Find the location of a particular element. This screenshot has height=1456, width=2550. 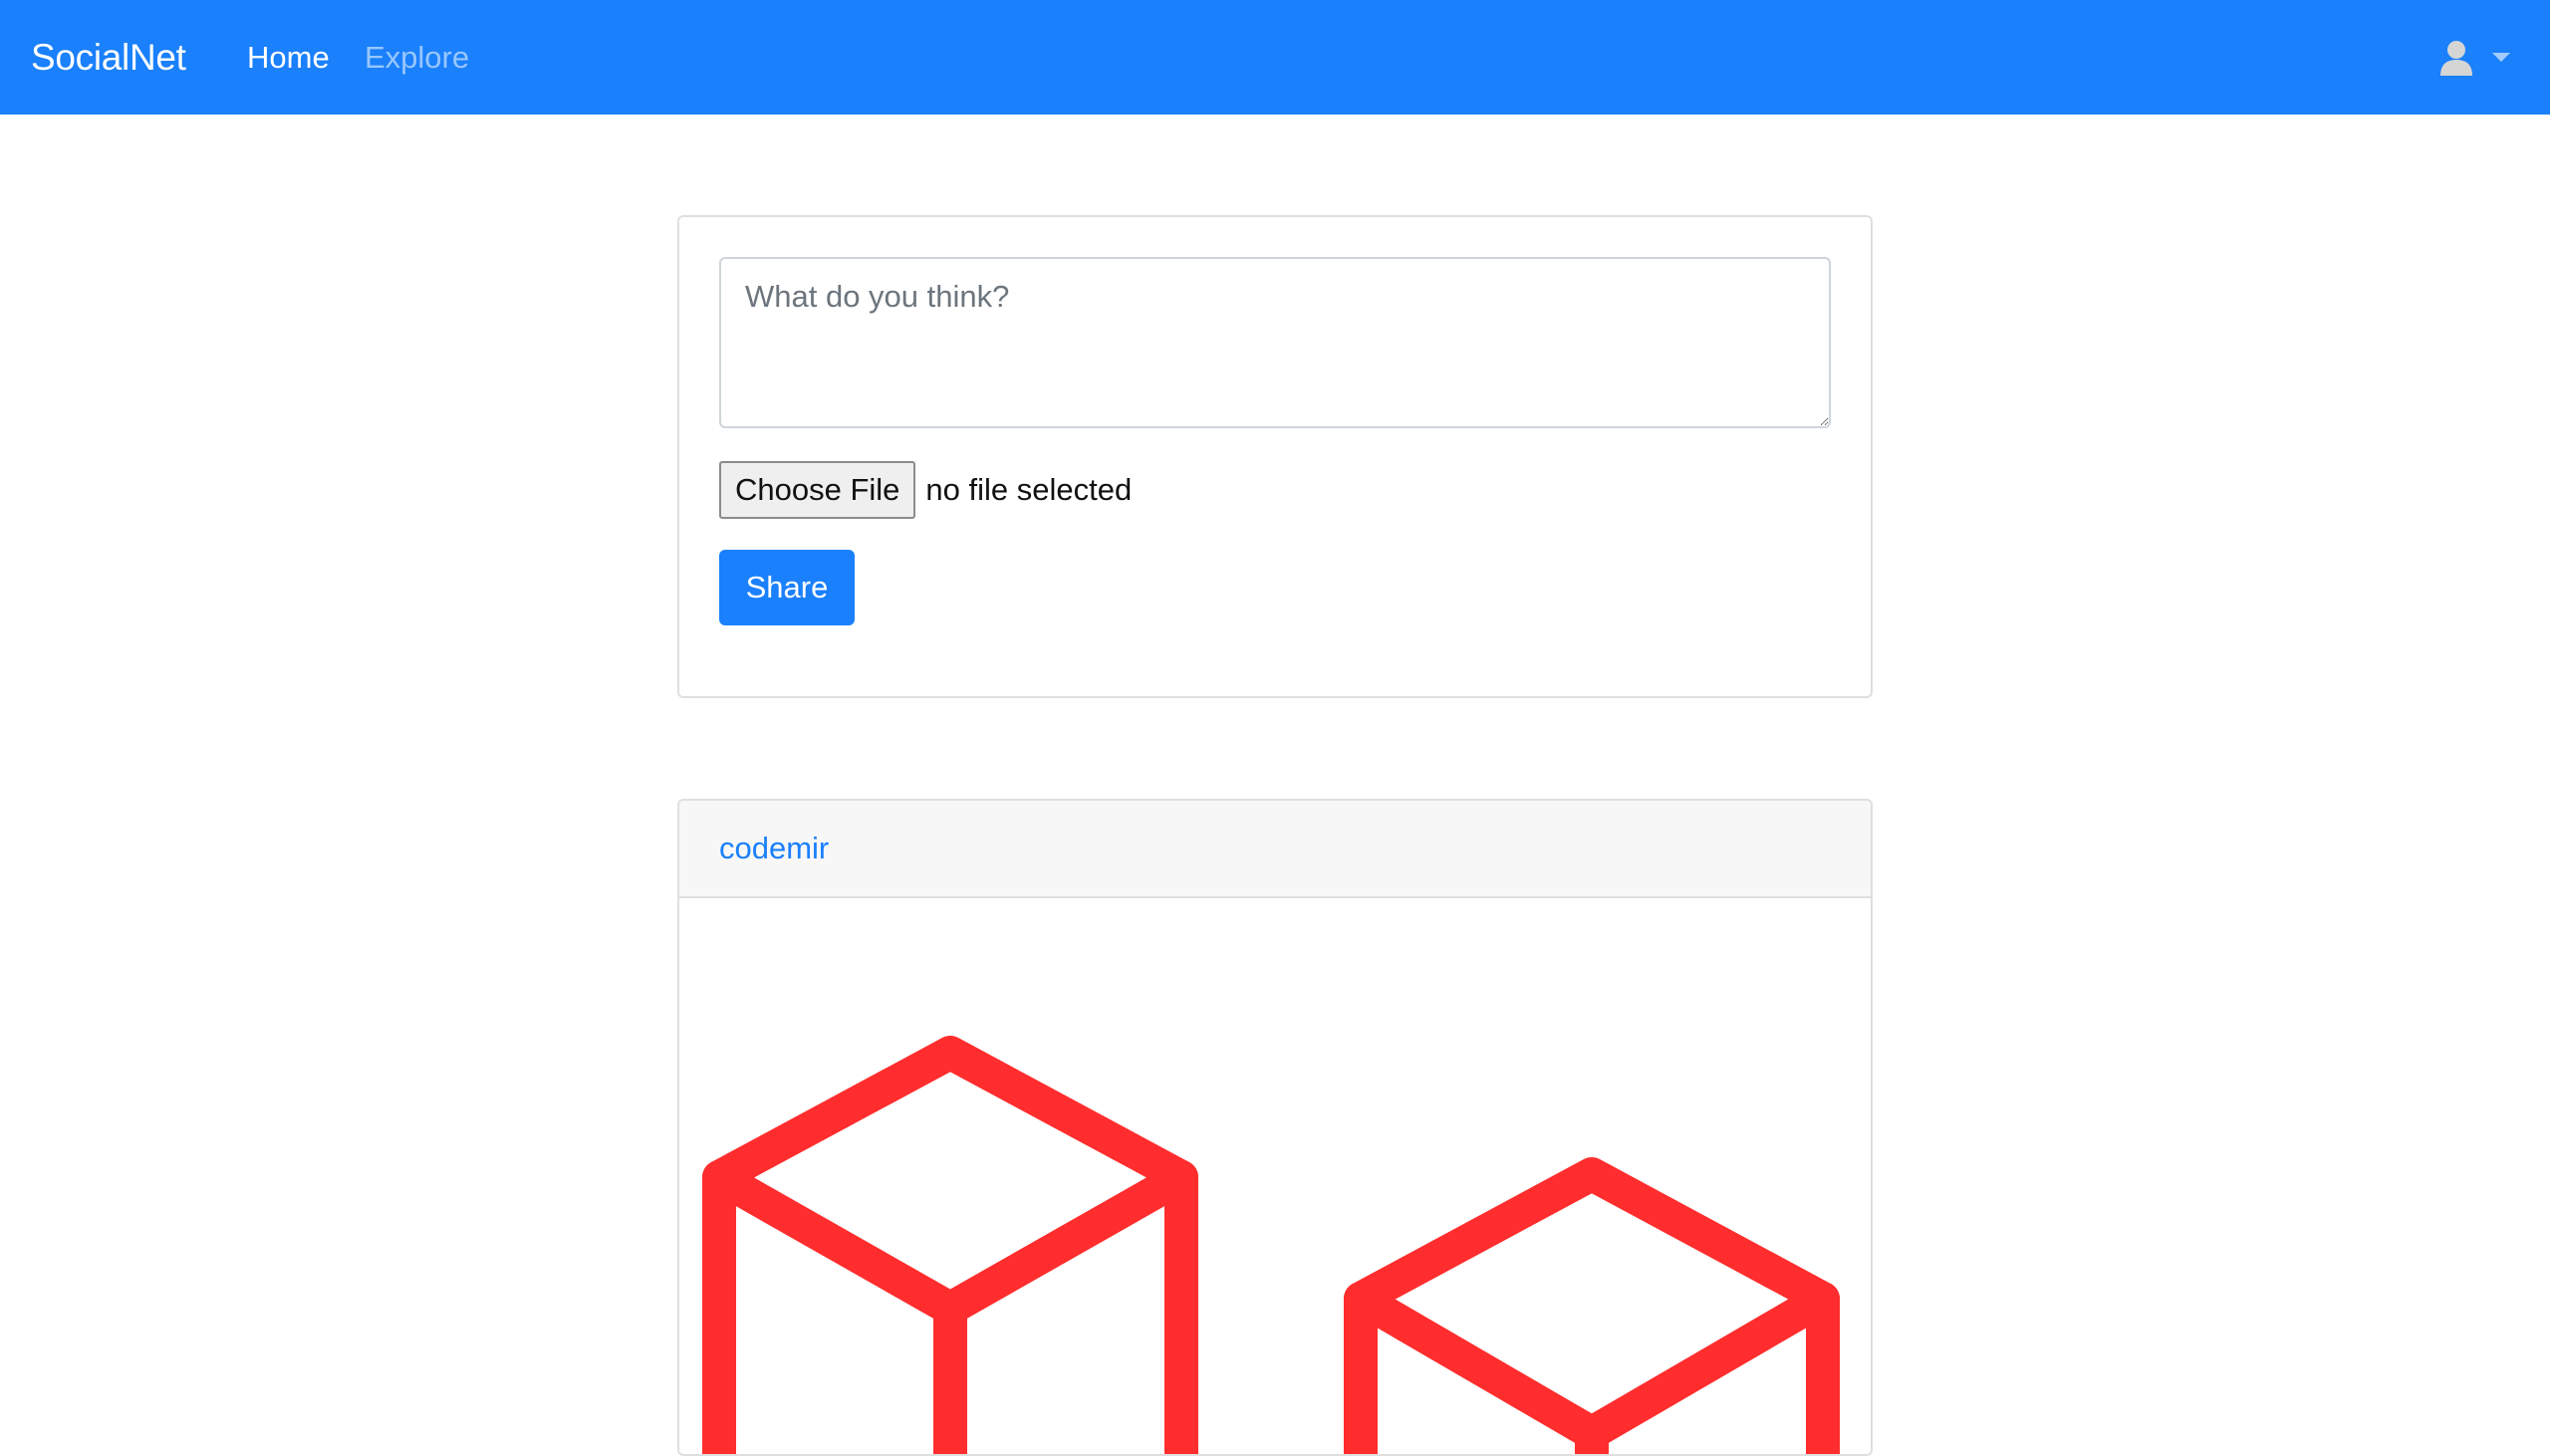

choose-file-button: Choose File is located at coordinates (817, 490).